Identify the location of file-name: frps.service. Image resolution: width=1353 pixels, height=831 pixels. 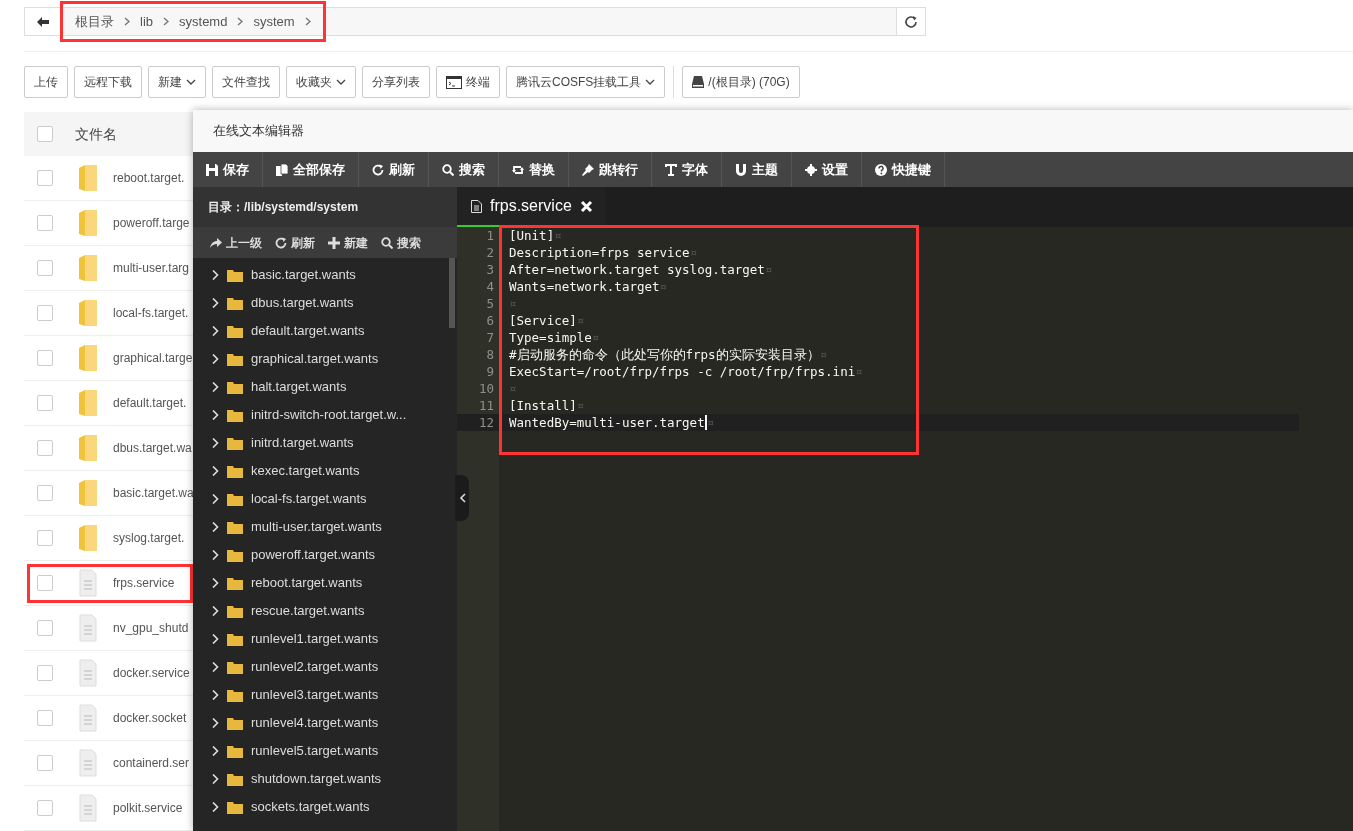
(144, 583).